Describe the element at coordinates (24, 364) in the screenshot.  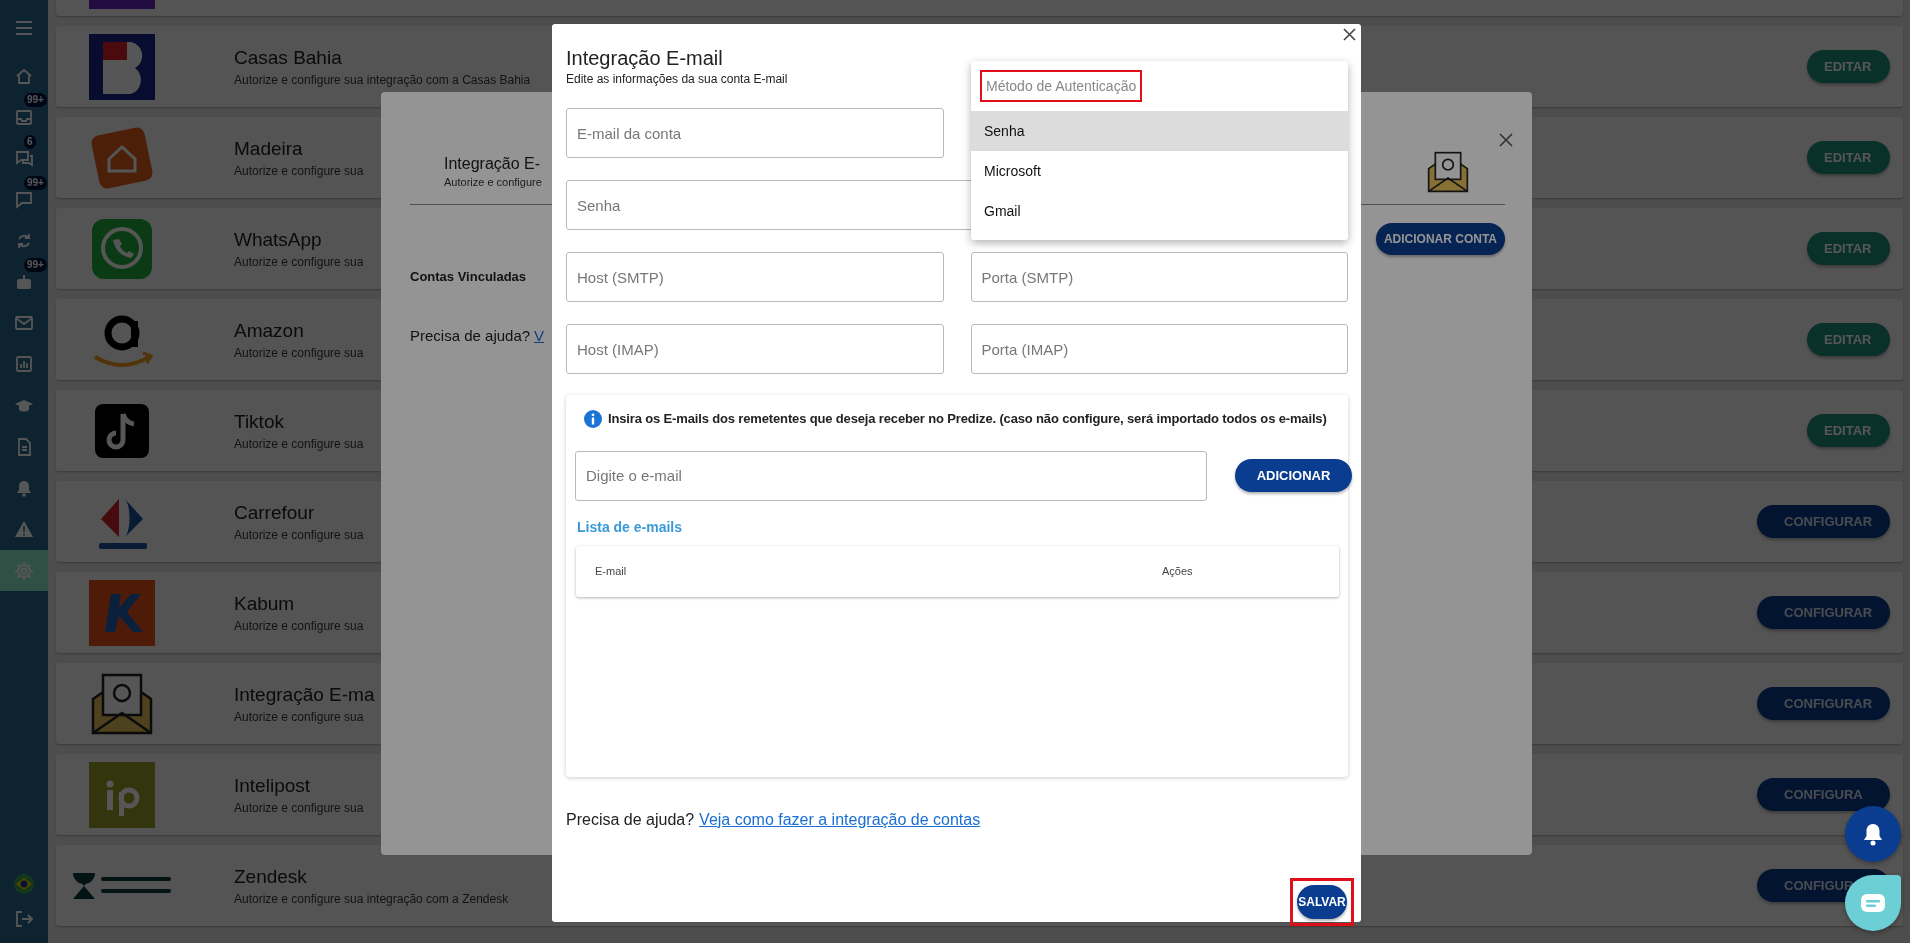
I see `chart-icon` at that location.